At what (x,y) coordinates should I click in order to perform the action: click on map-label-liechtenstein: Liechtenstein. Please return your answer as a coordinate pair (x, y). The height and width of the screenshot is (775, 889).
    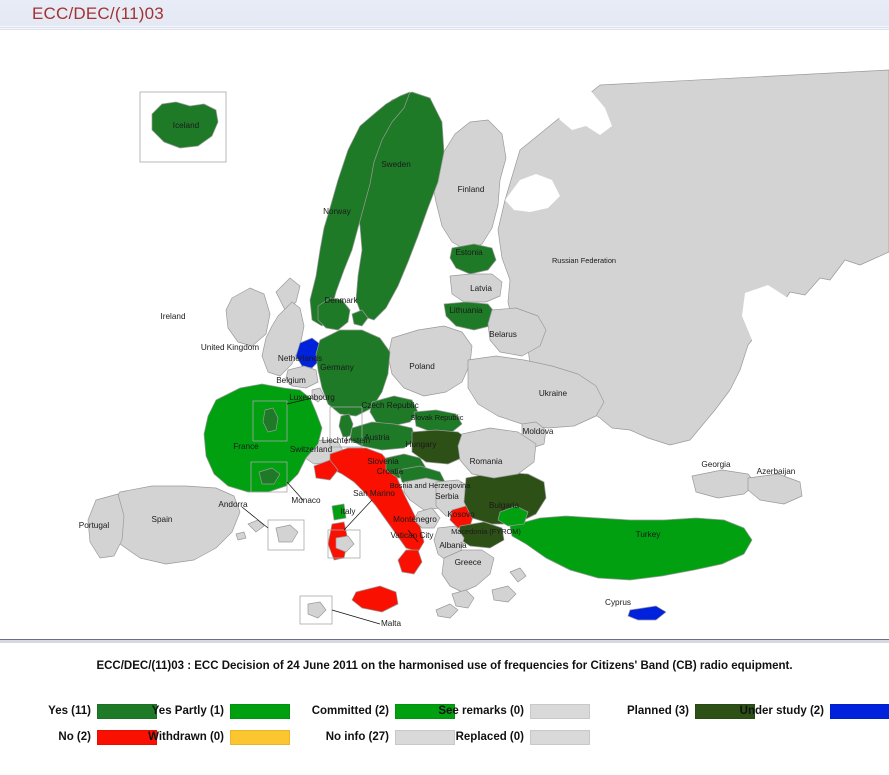
    Looking at the image, I should click on (346, 440).